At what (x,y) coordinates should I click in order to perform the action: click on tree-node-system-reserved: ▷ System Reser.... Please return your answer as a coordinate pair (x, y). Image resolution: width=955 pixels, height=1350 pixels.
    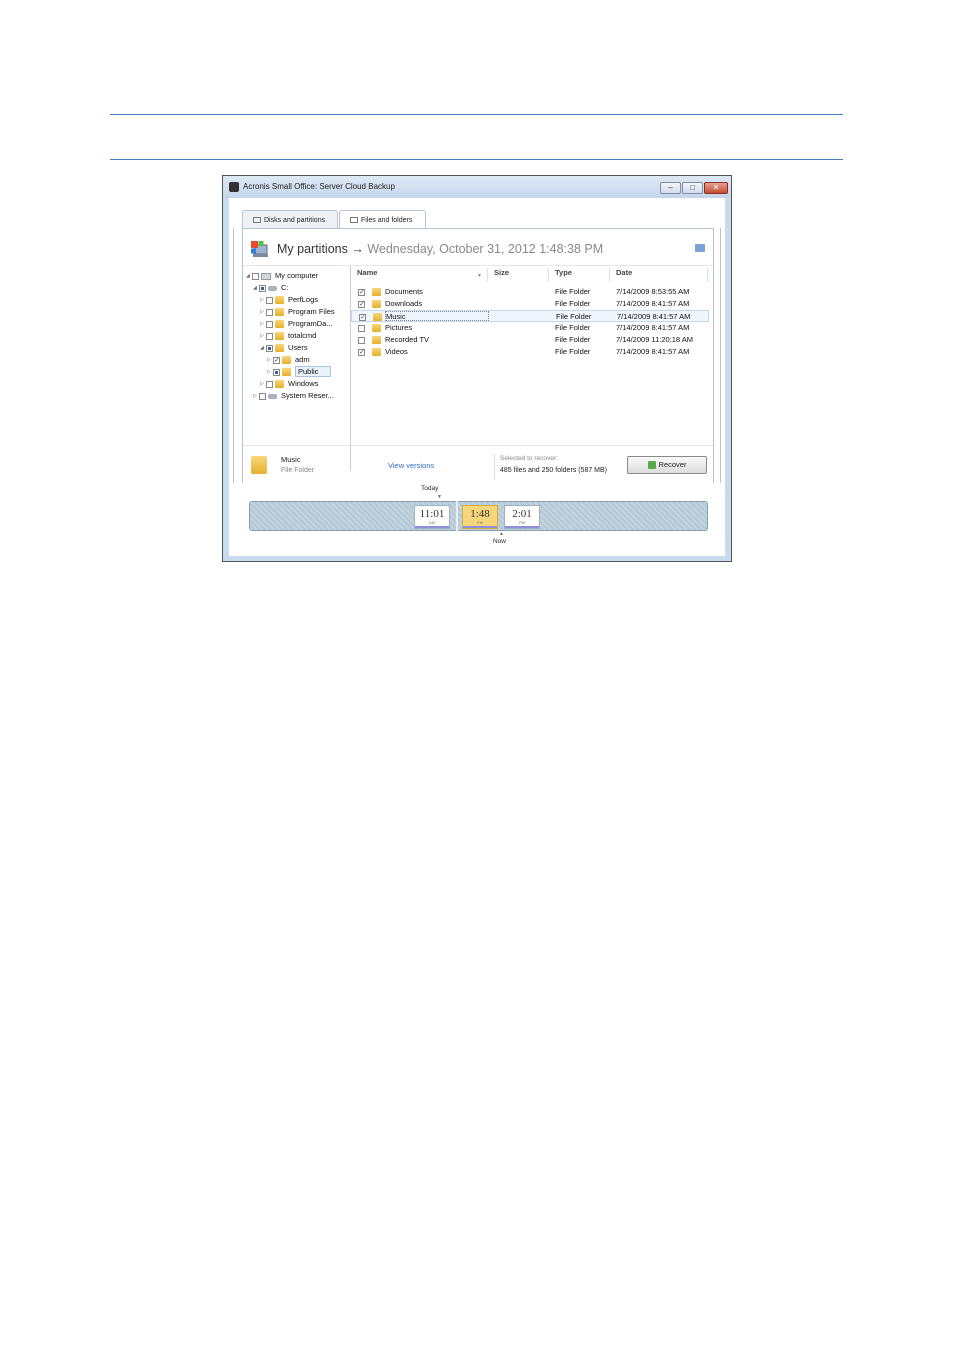
    Looking at the image, I should click on (293, 395).